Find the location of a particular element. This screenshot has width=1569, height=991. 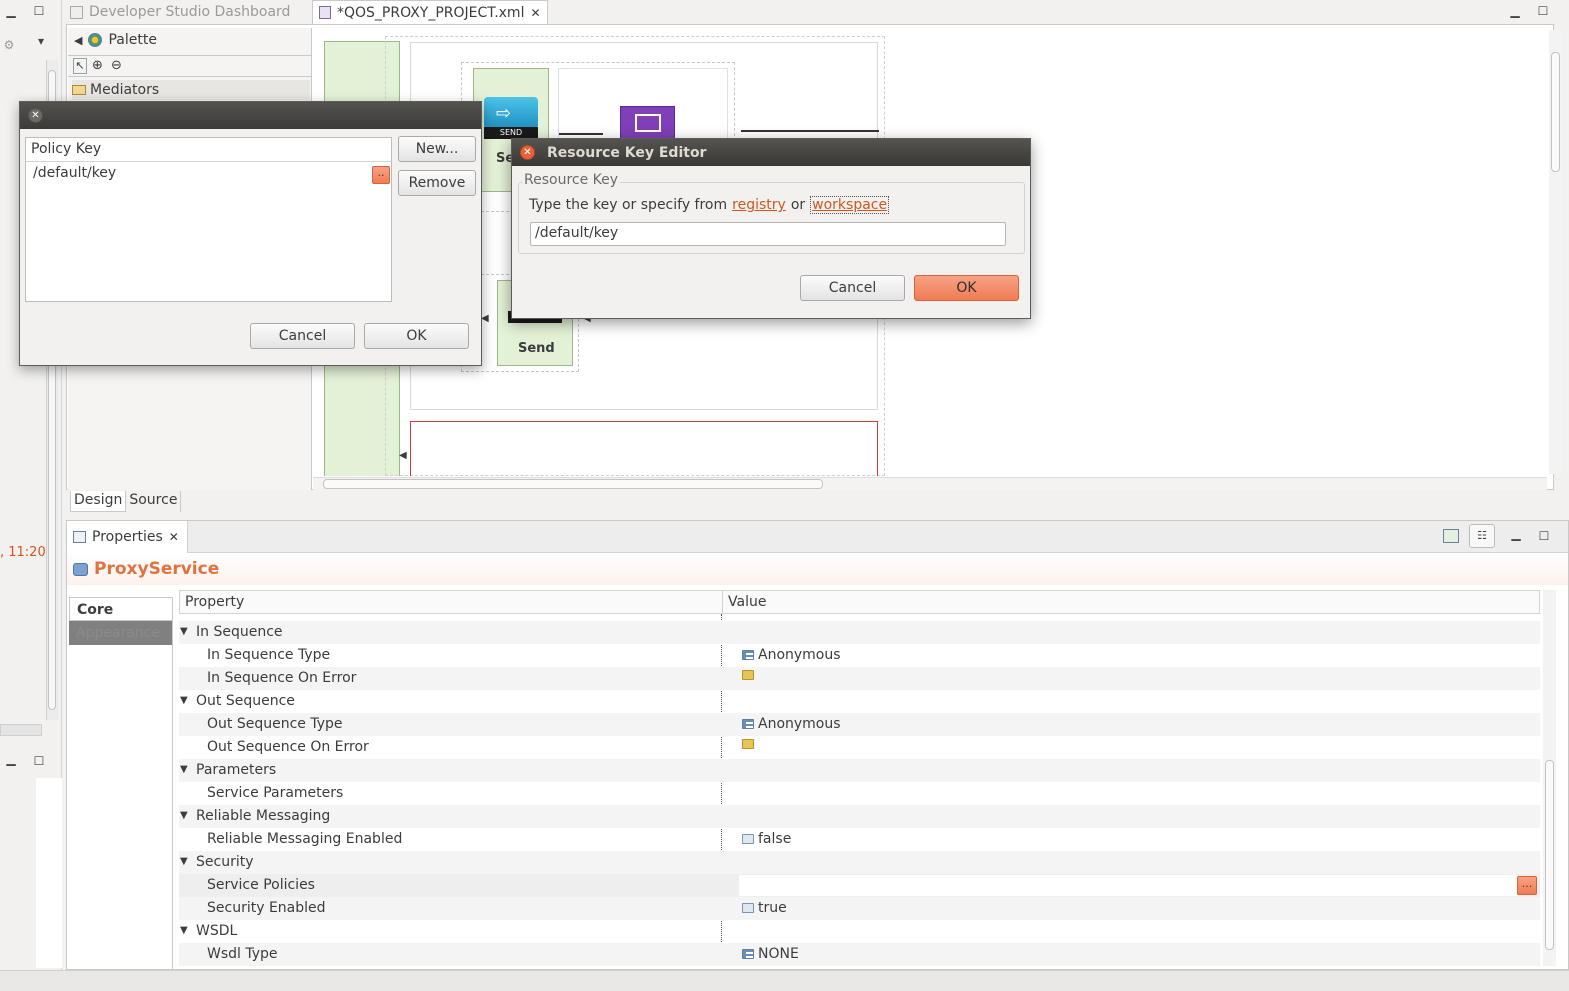

chevron-down-icon: ▾ is located at coordinates (41, 41).